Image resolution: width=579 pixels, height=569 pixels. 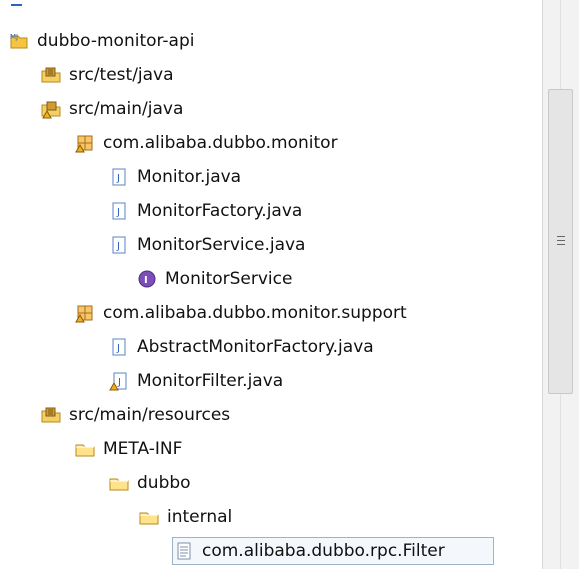 What do you see at coordinates (189, 177) in the screenshot?
I see `tree-item-label: Monitor.java` at bounding box center [189, 177].